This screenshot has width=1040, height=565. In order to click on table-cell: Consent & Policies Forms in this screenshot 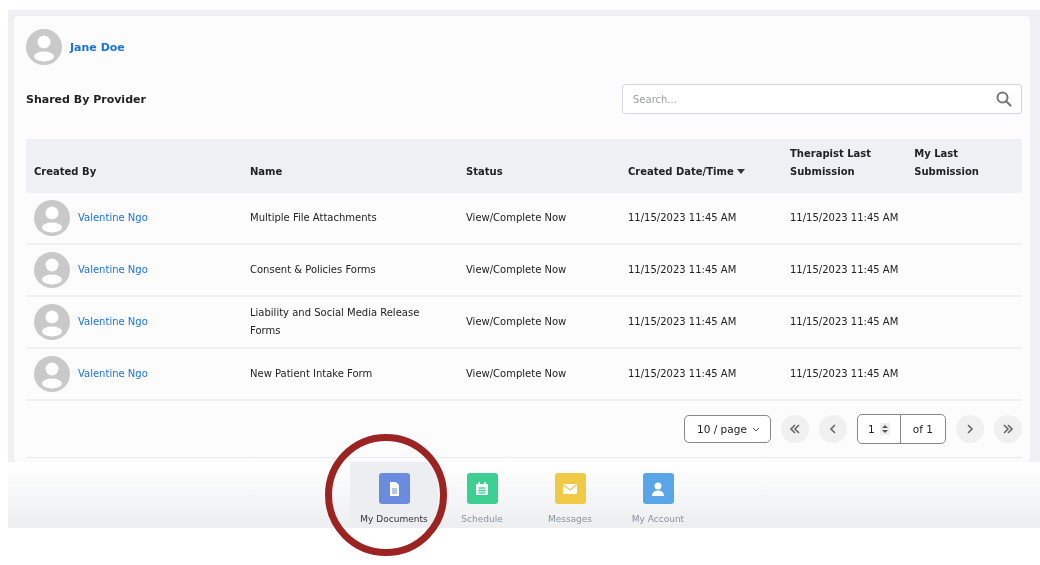, I will do `click(313, 269)`.